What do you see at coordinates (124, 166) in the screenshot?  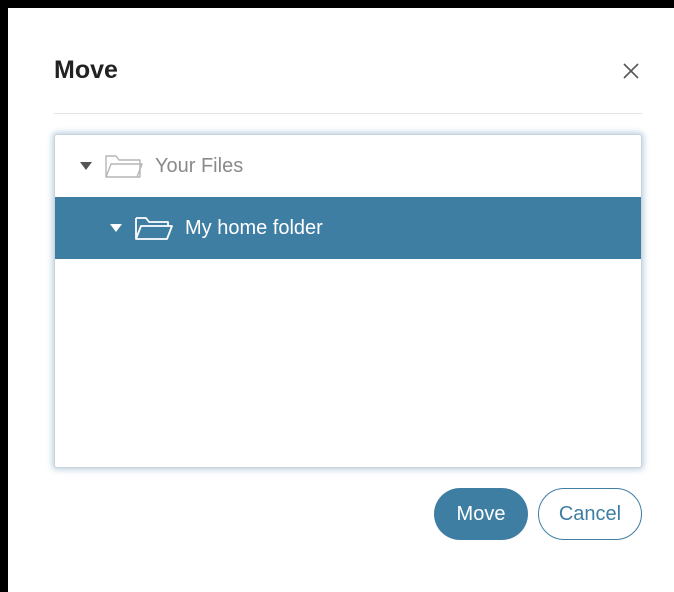 I see `folder-outline-icon` at bounding box center [124, 166].